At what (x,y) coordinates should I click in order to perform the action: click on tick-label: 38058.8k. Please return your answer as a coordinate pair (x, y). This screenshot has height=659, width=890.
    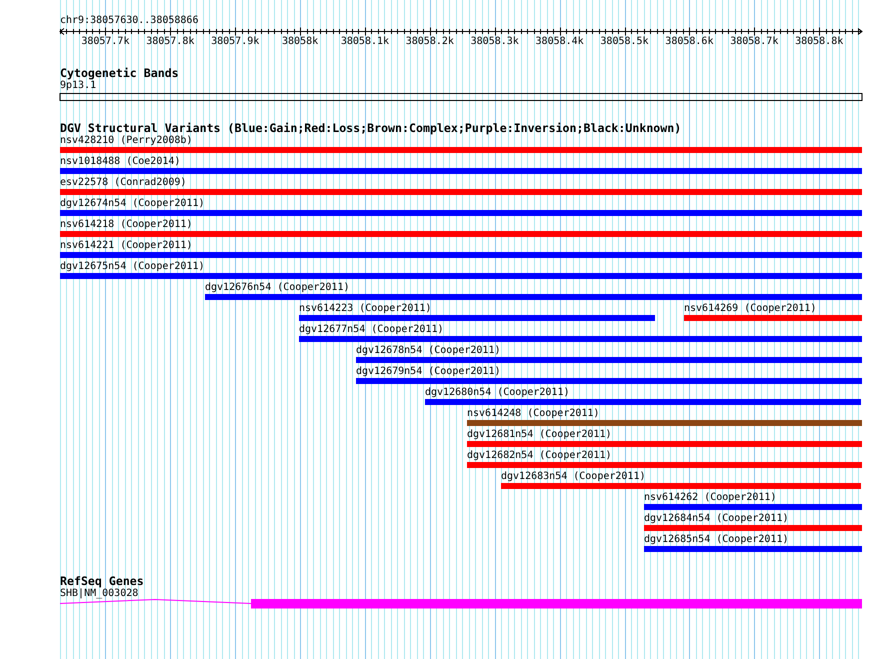
    Looking at the image, I should click on (819, 41).